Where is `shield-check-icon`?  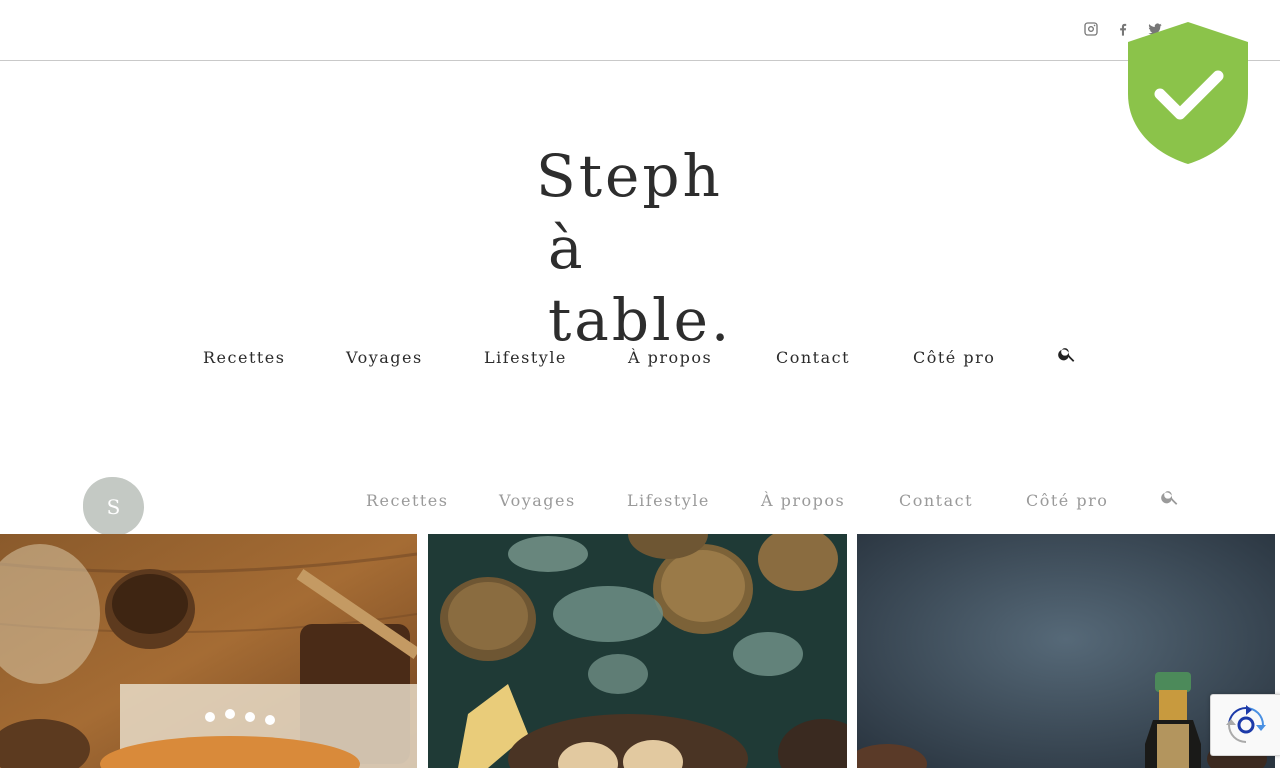
shield-check-icon is located at coordinates (1188, 93).